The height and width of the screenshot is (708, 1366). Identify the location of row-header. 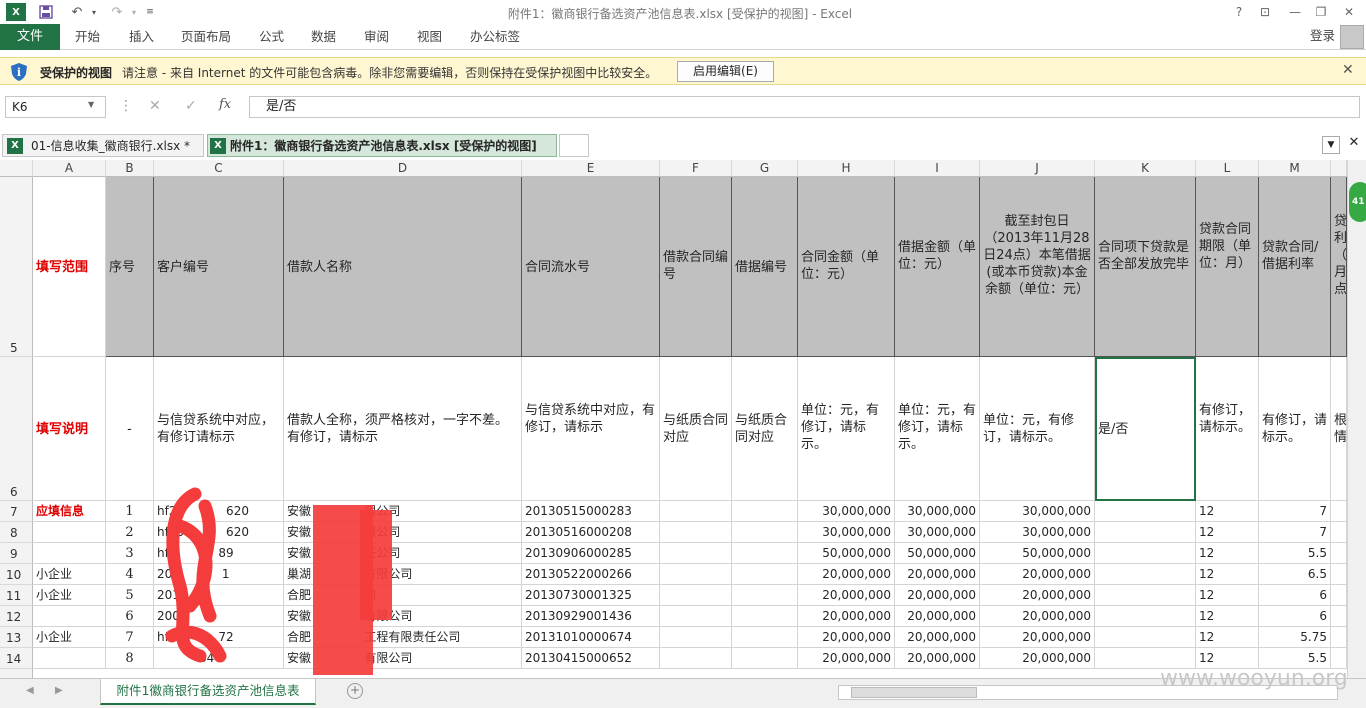
(16, 673).